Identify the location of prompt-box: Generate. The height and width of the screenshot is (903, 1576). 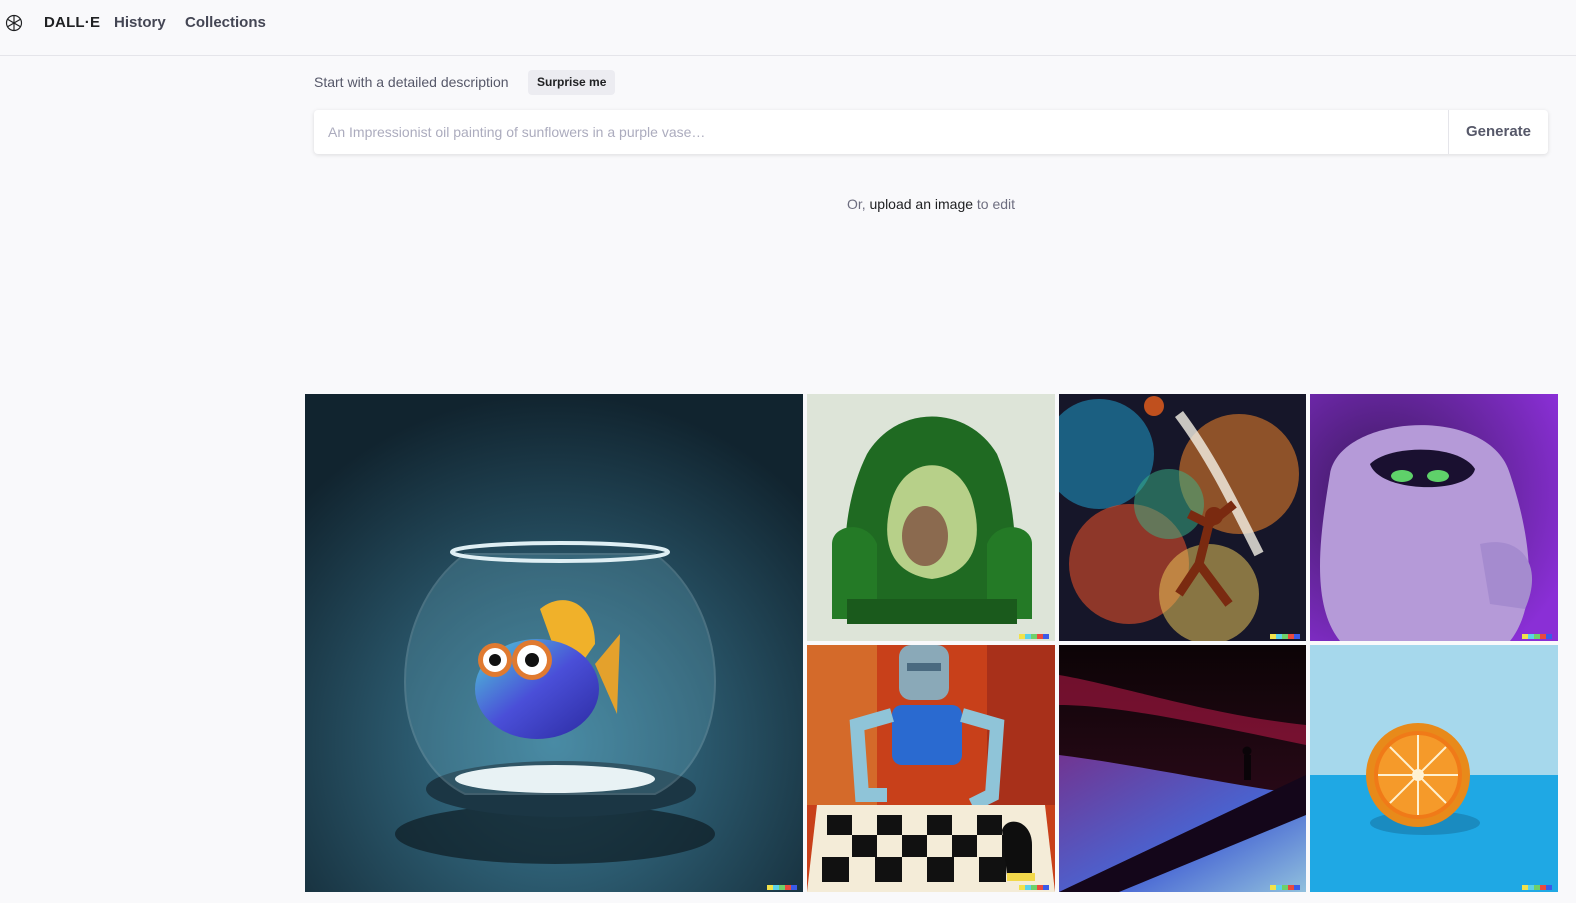
(931, 132).